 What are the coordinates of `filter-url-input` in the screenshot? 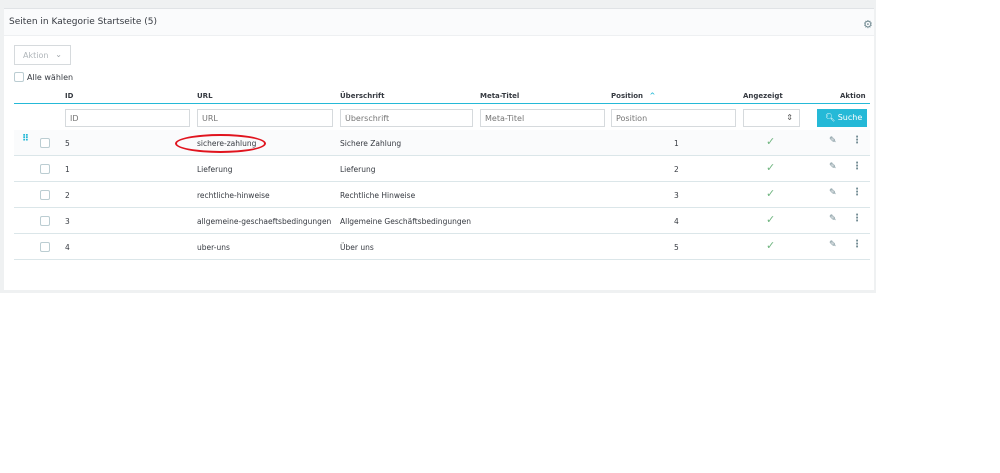 It's located at (265, 118).